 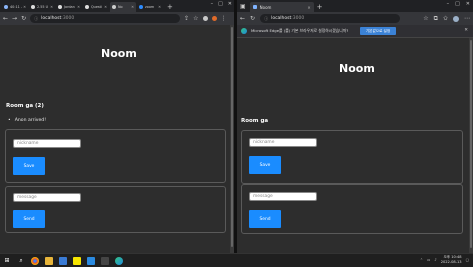 I want to click on list-item: Anon arrived!, so click(x=27, y=120).